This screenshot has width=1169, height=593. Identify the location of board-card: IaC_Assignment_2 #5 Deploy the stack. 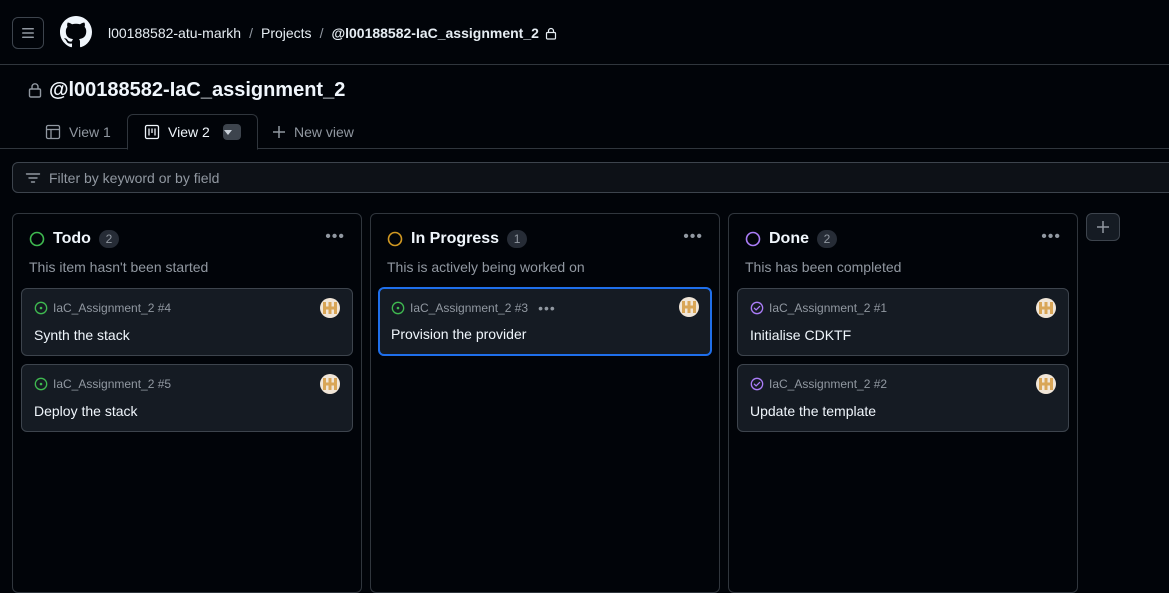
(187, 398).